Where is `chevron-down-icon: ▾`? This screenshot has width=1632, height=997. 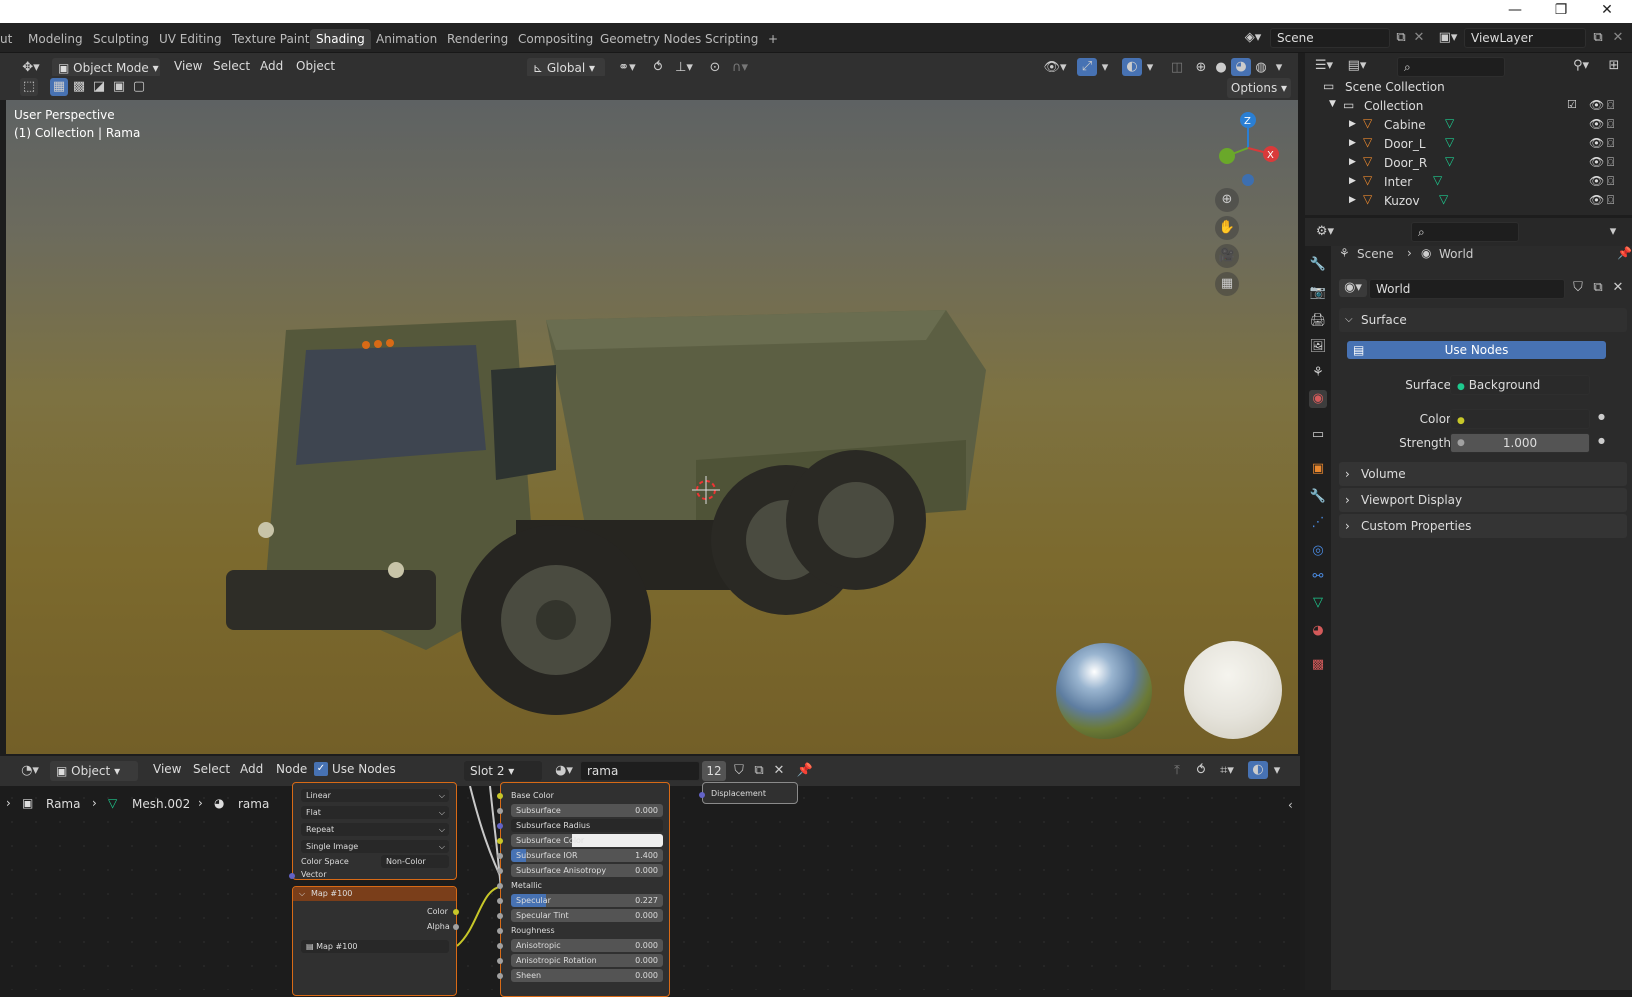
chevron-down-icon: ▾ is located at coordinates (1613, 232).